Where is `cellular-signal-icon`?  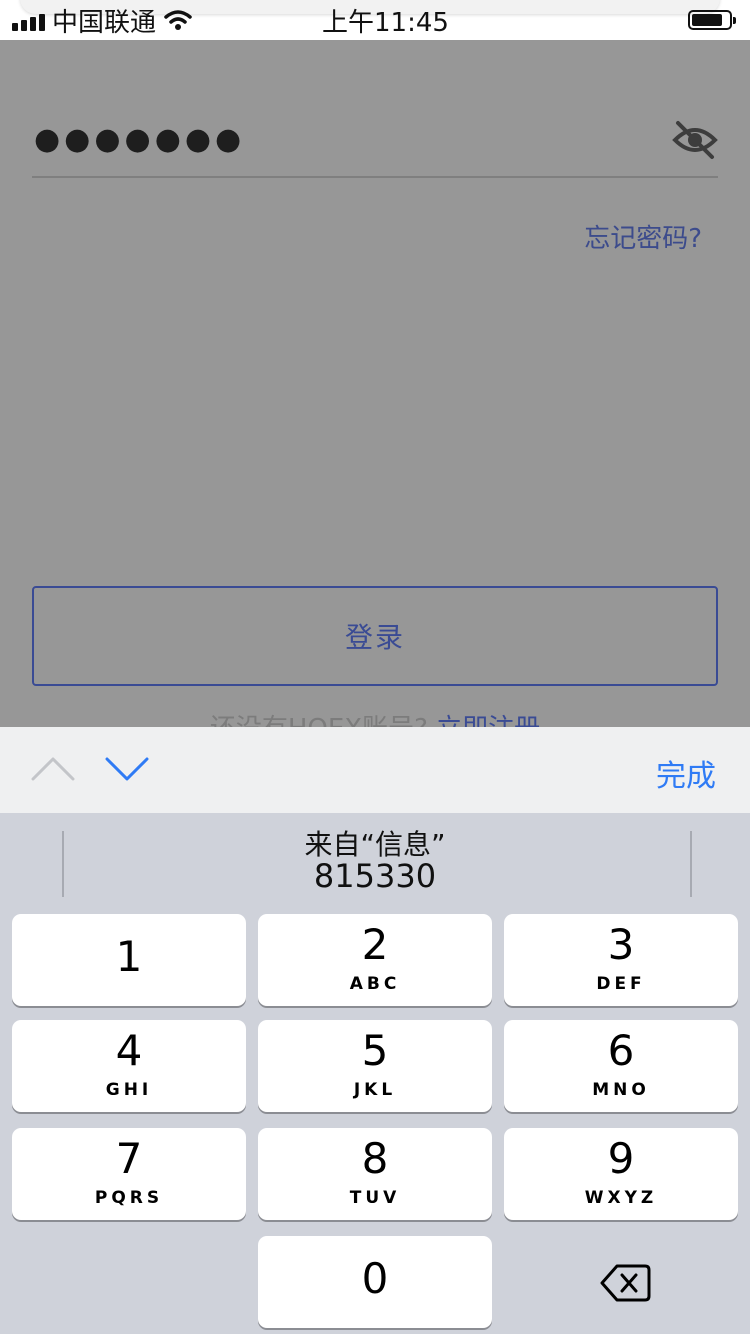
cellular-signal-icon is located at coordinates (28, 22).